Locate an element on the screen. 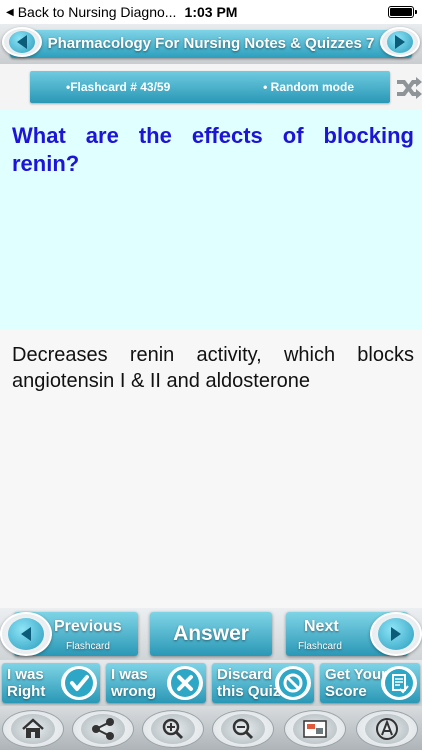 The height and width of the screenshot is (750, 422). zoom-out-button is located at coordinates (243, 729).